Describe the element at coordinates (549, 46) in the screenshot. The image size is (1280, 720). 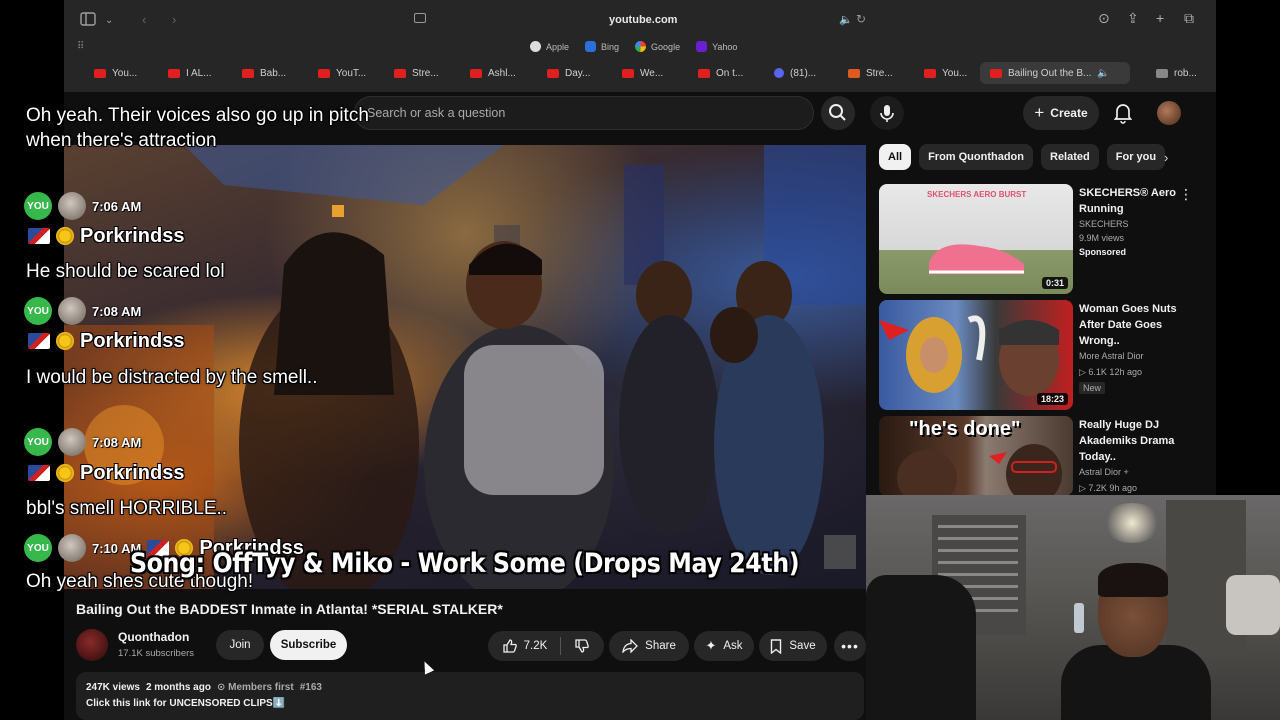
I see `favorite-apple: Apple` at that location.